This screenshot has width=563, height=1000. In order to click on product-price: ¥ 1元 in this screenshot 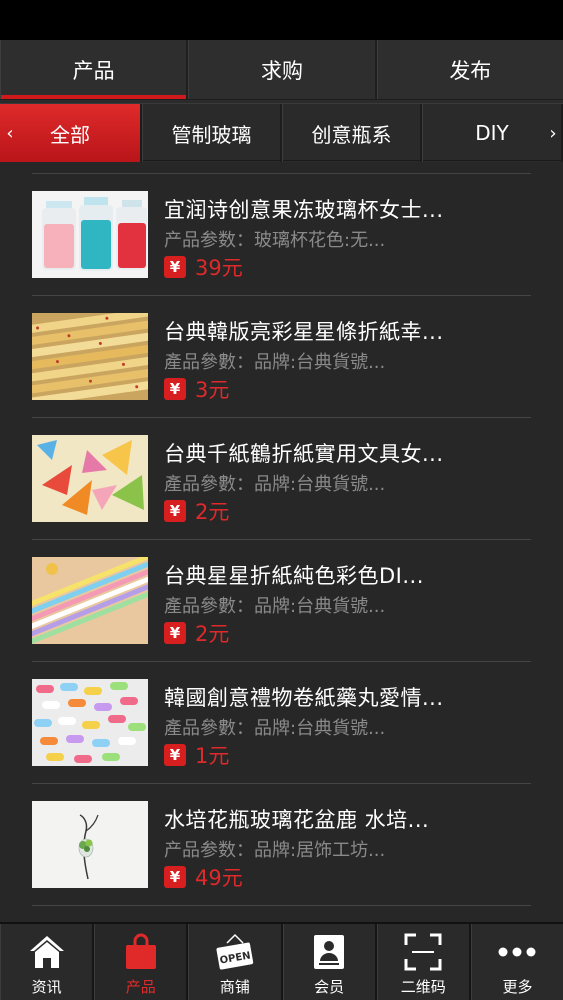, I will do `click(196, 755)`.